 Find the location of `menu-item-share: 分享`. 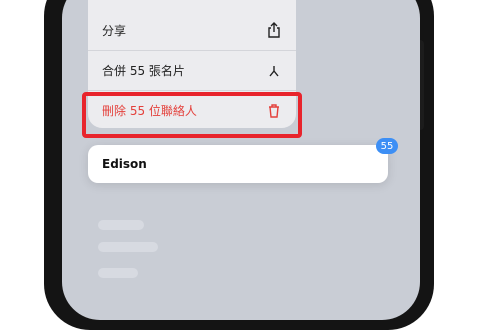

menu-item-share: 分享 is located at coordinates (192, 30).